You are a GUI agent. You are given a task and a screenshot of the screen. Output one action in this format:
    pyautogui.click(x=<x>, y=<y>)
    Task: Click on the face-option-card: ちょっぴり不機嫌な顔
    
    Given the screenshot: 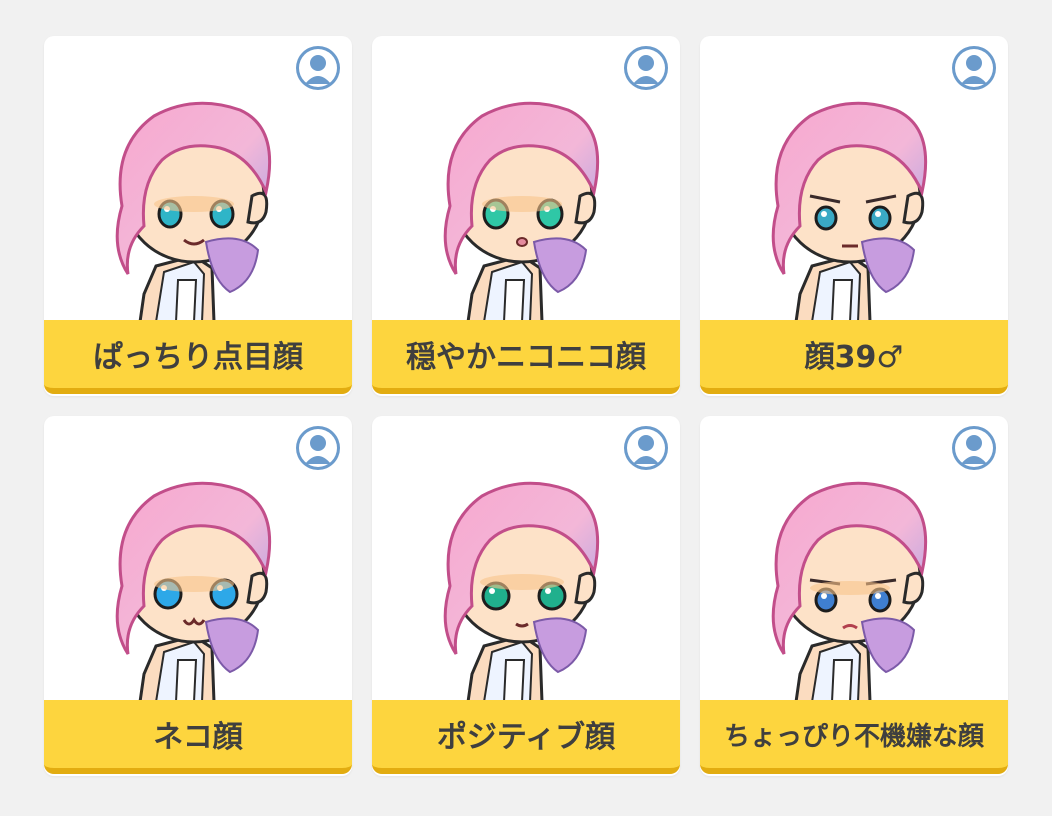 What is the action you would take?
    pyautogui.click(x=854, y=596)
    